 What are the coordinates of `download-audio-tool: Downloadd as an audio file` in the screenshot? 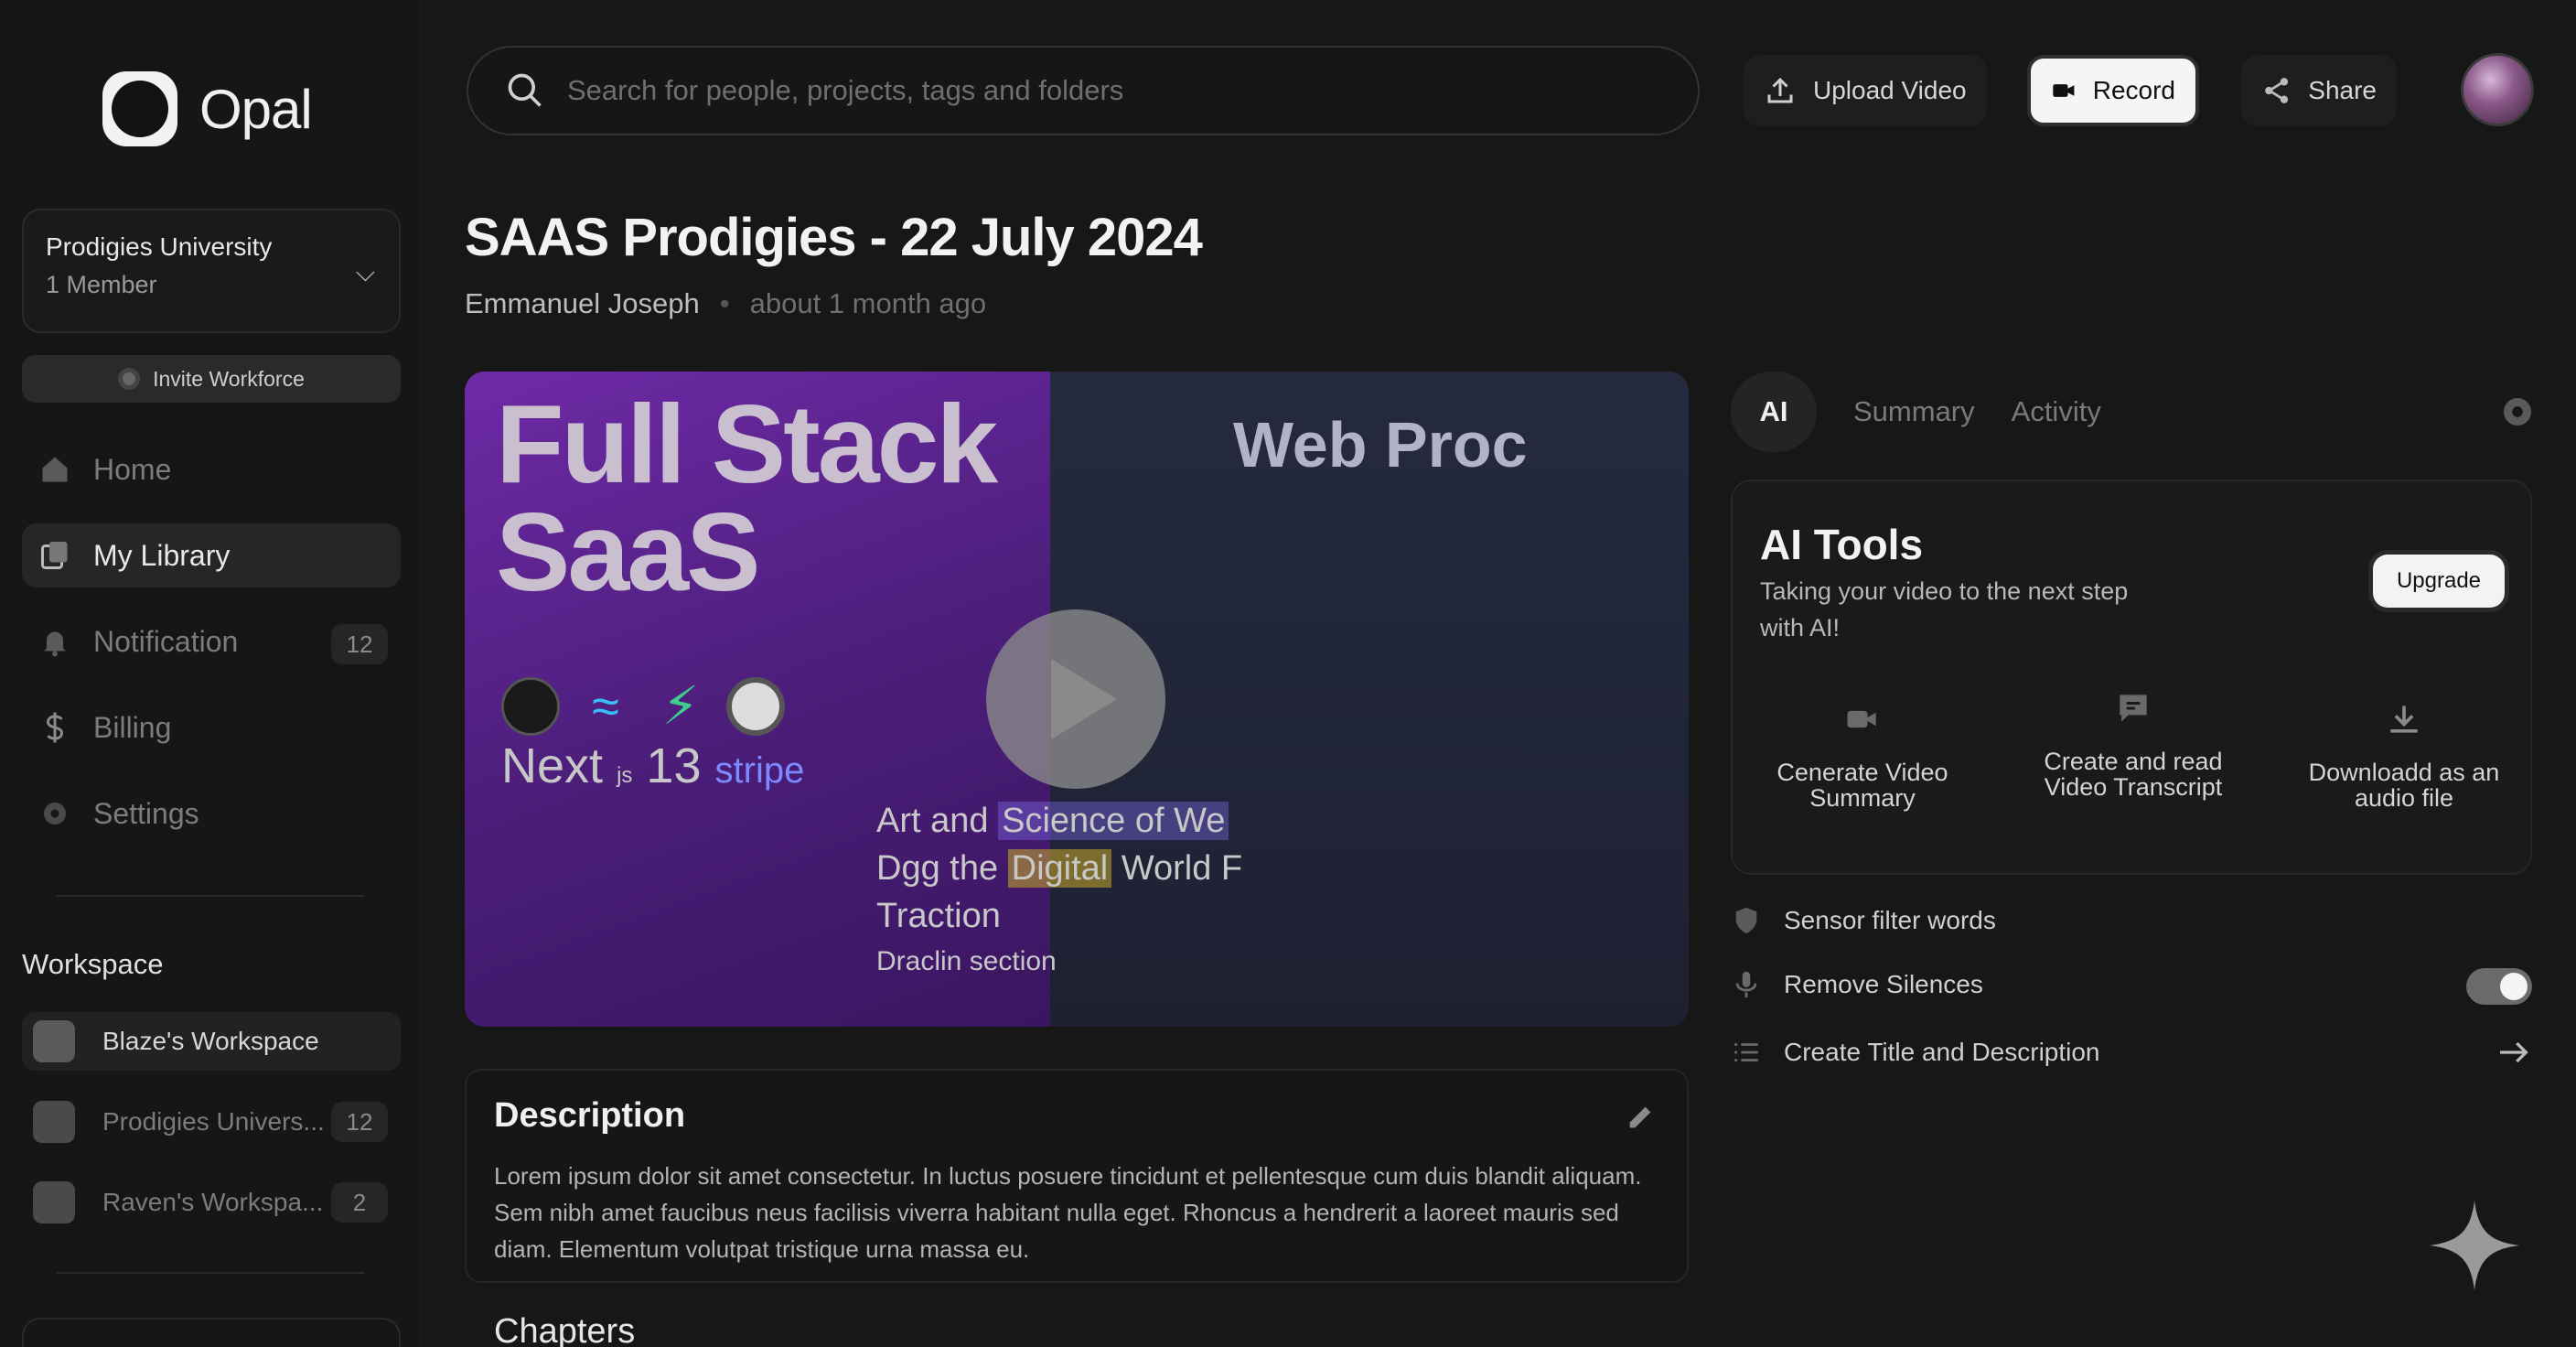 It's located at (2404, 755).